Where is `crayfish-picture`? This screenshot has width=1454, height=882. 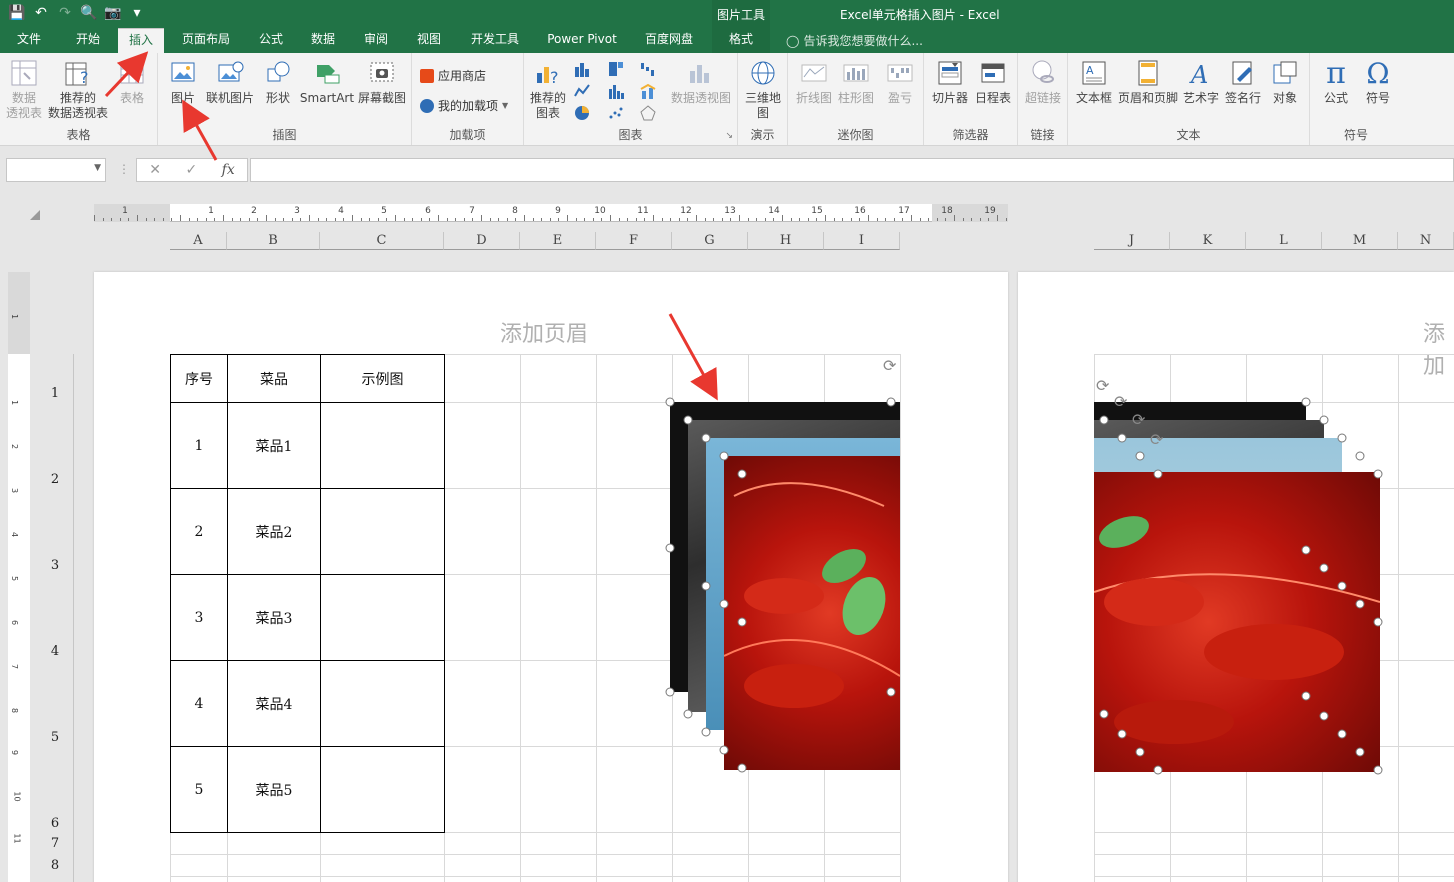
crayfish-picture is located at coordinates (812, 613).